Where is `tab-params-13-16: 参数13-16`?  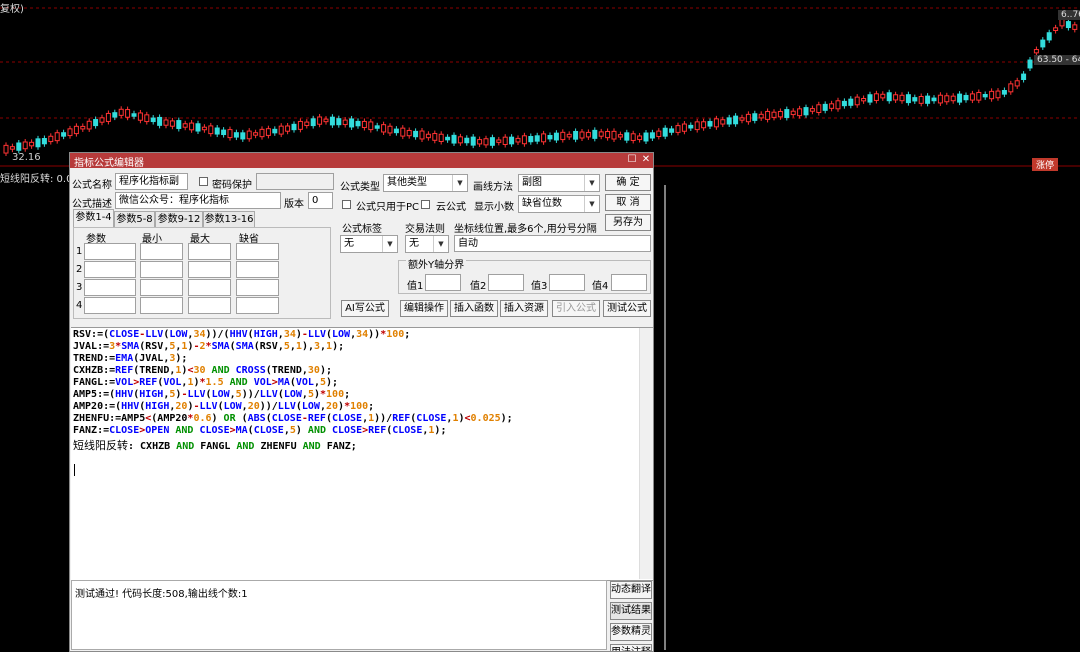
tab-params-13-16: 参数13-16 is located at coordinates (229, 219).